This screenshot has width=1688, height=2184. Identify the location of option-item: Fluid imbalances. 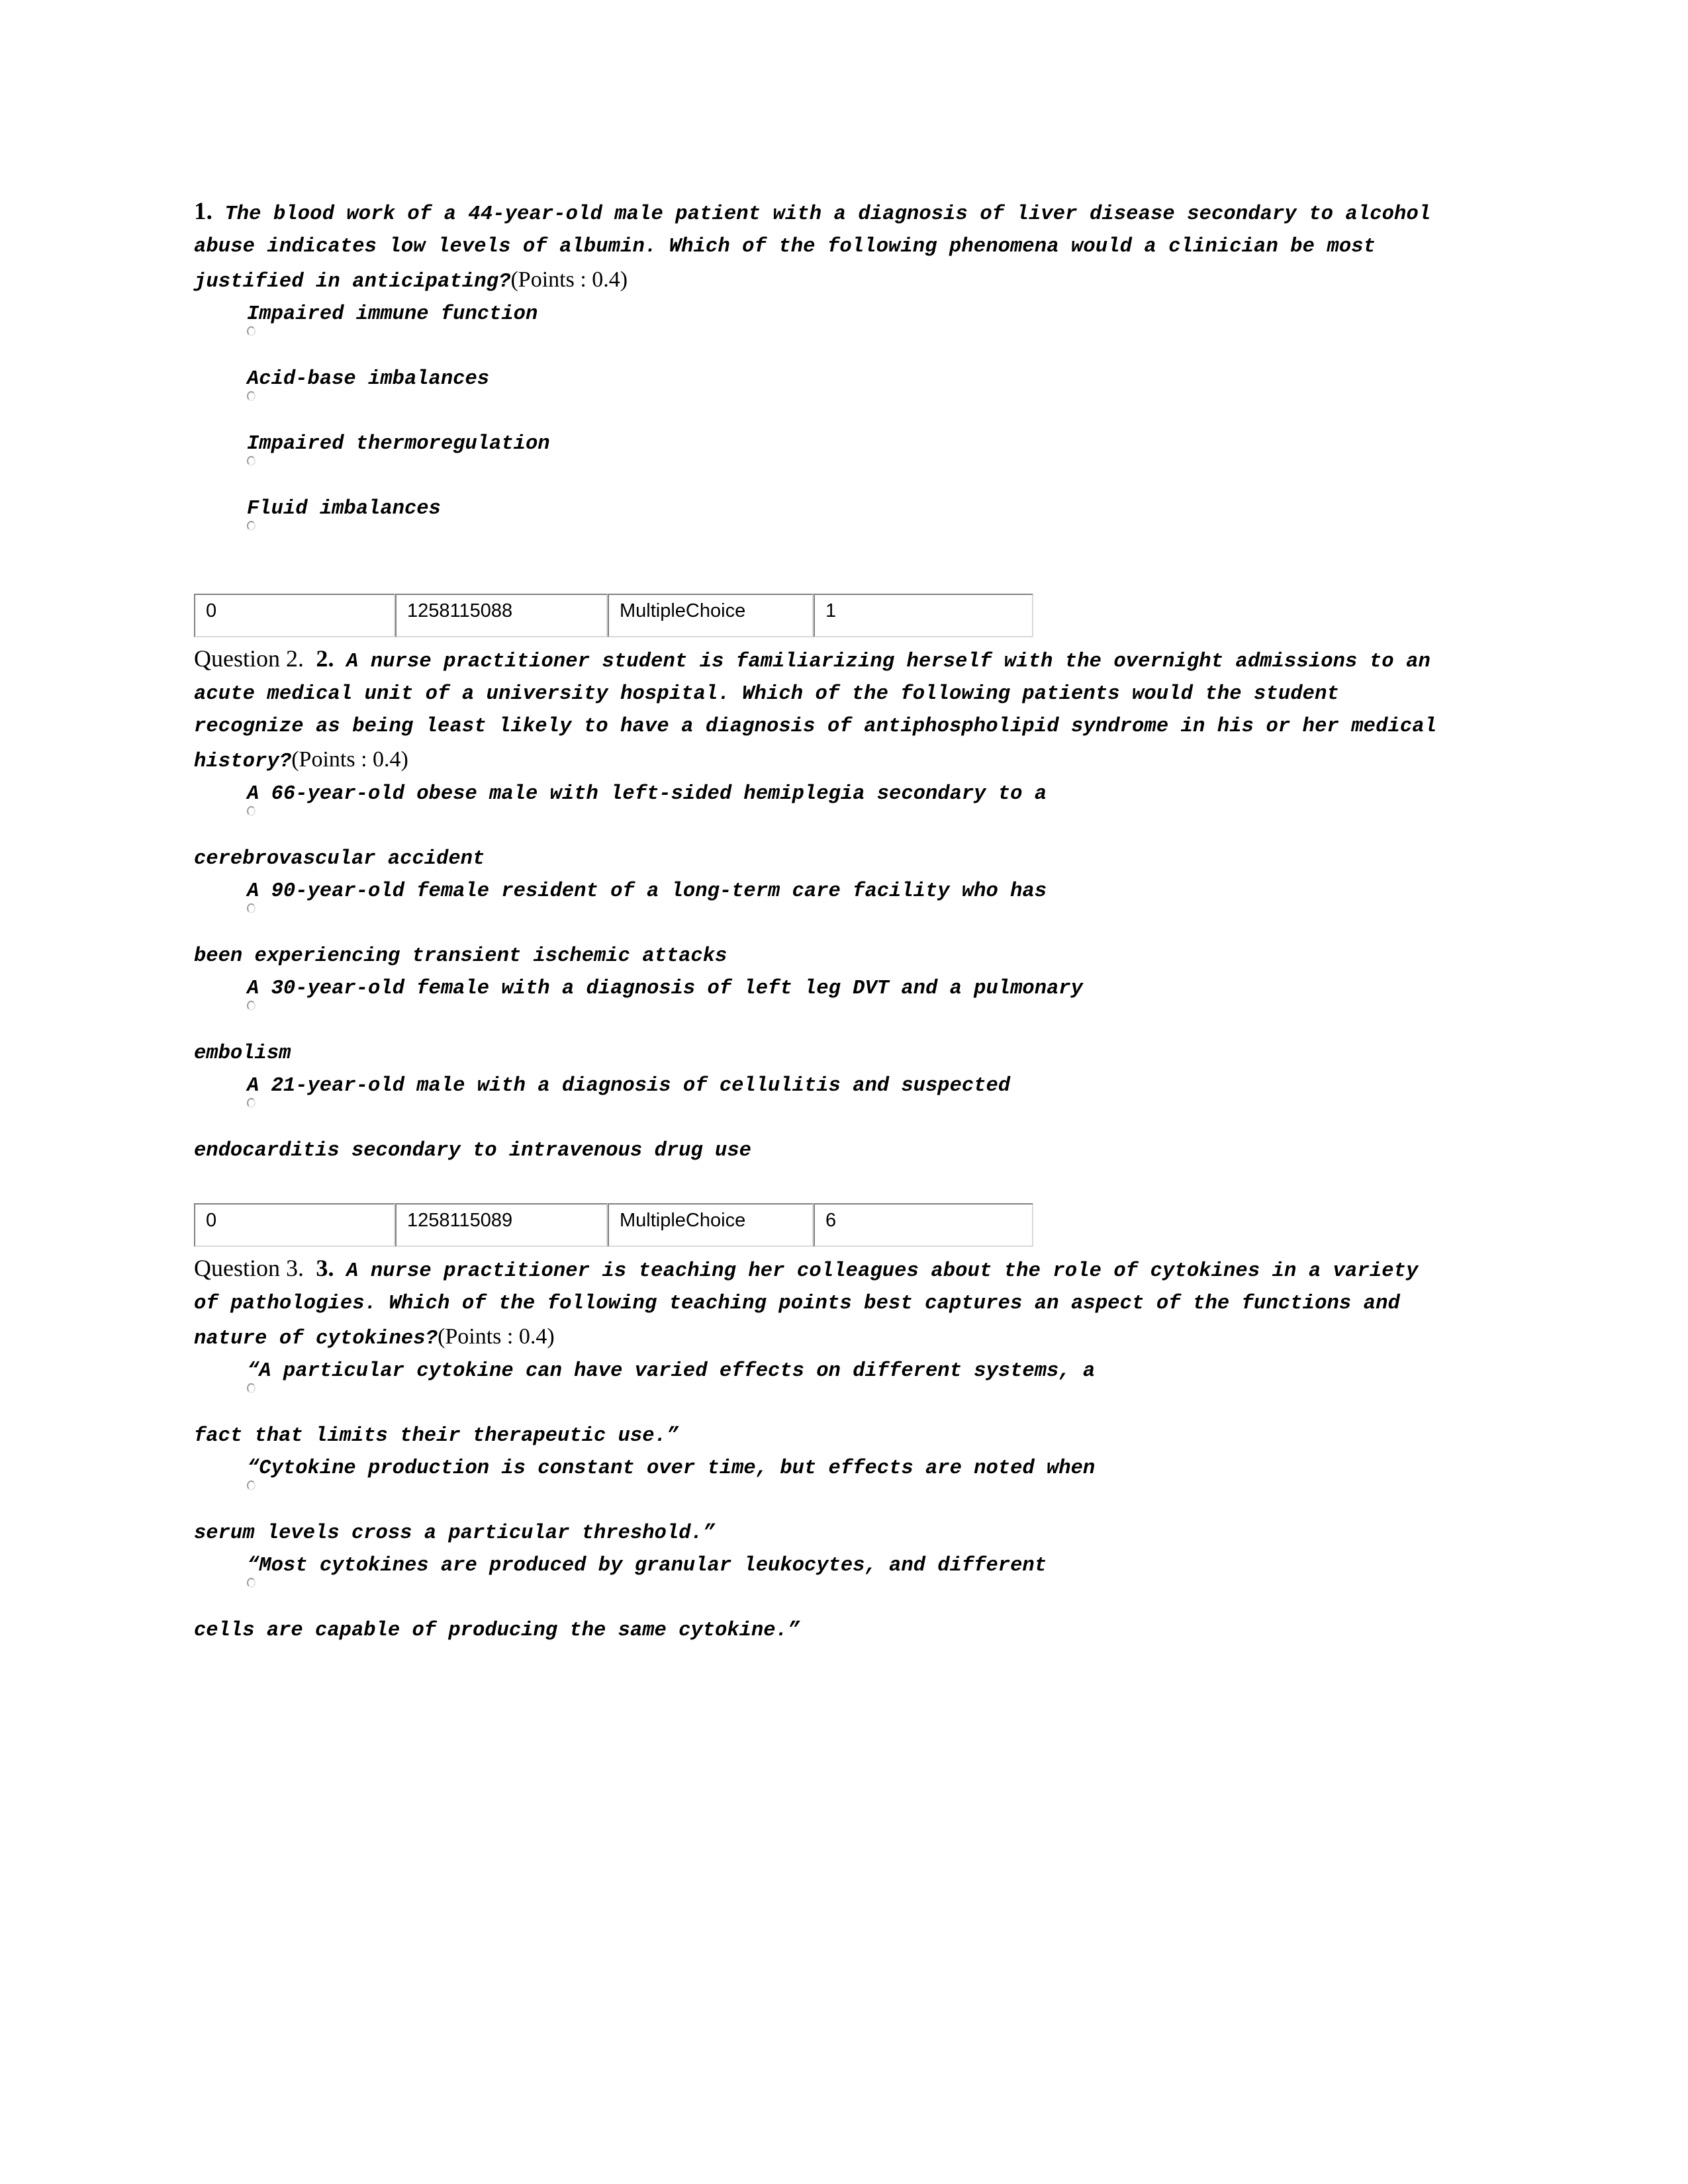
(823, 525).